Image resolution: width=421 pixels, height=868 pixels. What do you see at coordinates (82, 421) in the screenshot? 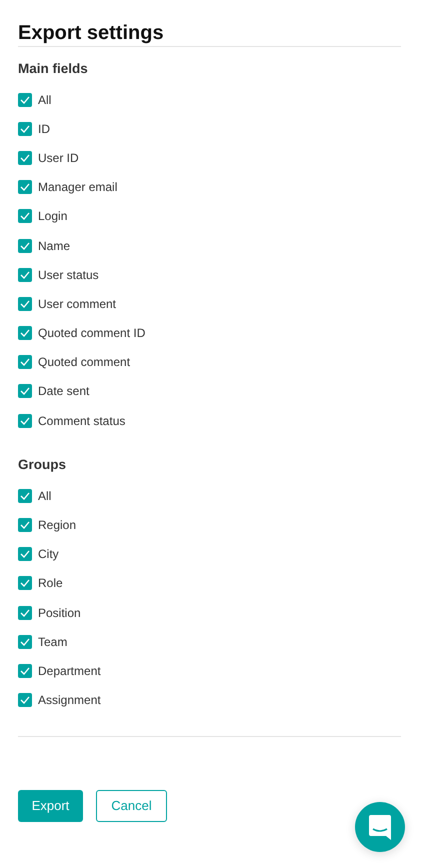
I see `checkbox-label: Comment status` at bounding box center [82, 421].